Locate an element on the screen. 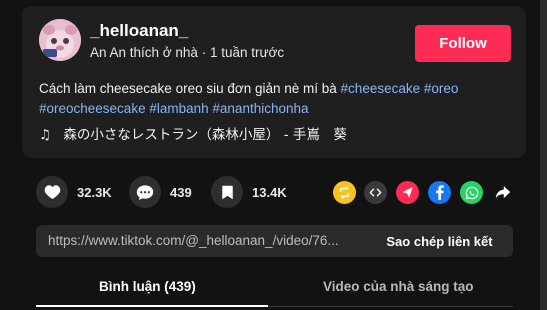 This screenshot has height=310, width=547. send-icon is located at coordinates (407, 192).